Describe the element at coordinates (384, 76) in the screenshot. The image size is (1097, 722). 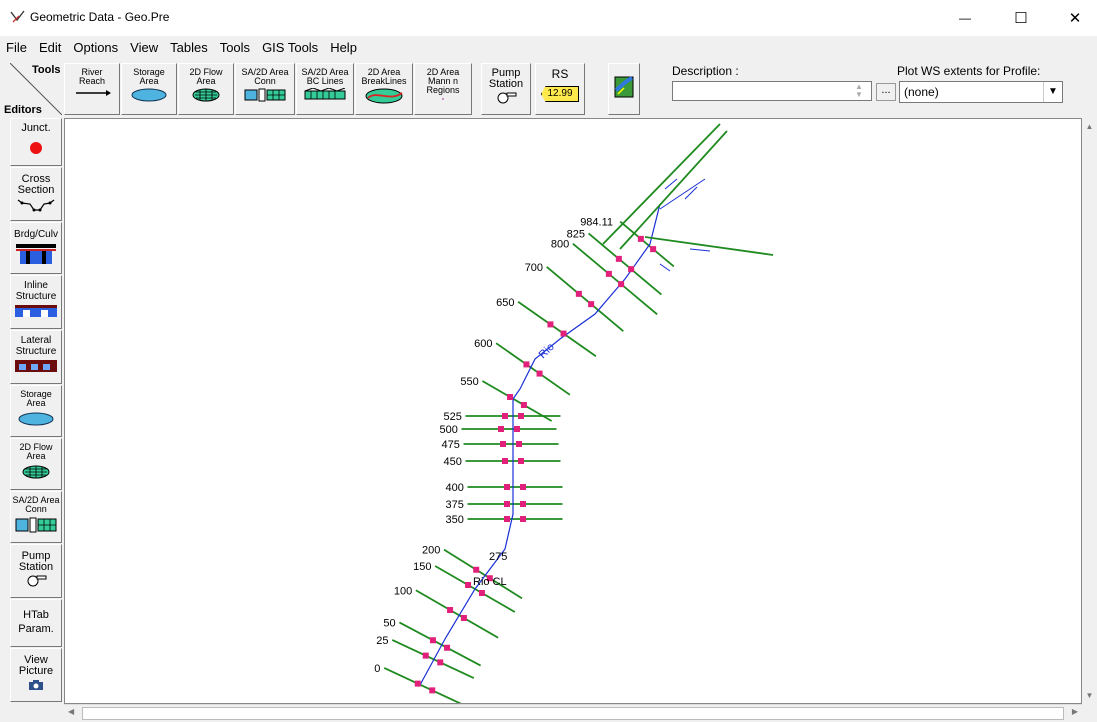
I see `breaklines-tool-label: 2D Area BreakLines` at that location.